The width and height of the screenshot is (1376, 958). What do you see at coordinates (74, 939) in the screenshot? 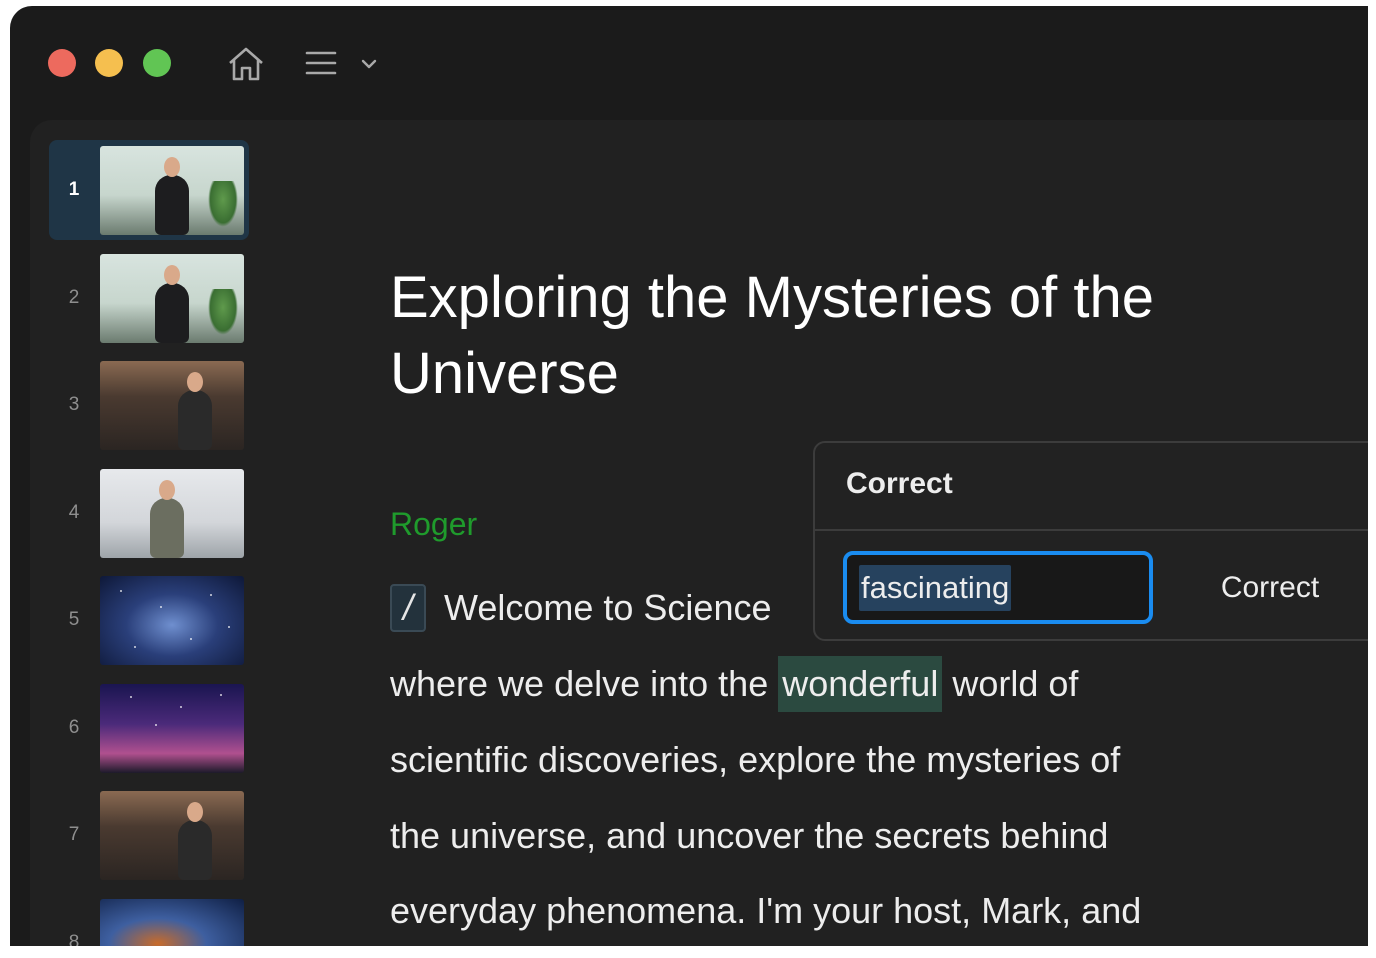
I see `slide-number: 8` at bounding box center [74, 939].